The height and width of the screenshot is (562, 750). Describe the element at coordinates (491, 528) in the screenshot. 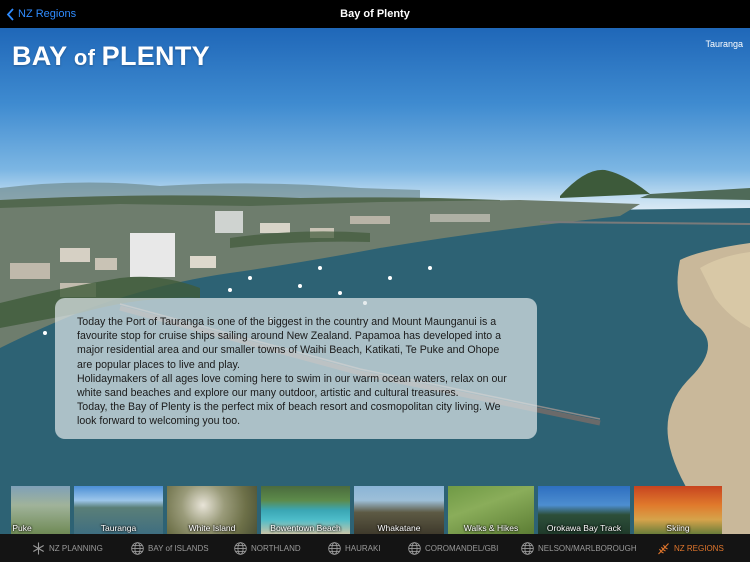

I see `thumbnail-label: Walks & Hikes` at that location.